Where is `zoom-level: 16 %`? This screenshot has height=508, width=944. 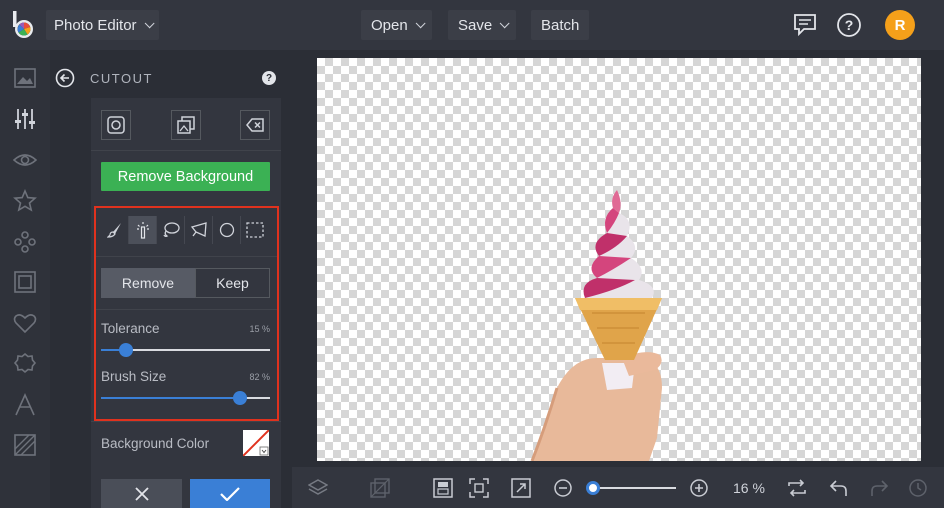 zoom-level: 16 % is located at coordinates (749, 488).